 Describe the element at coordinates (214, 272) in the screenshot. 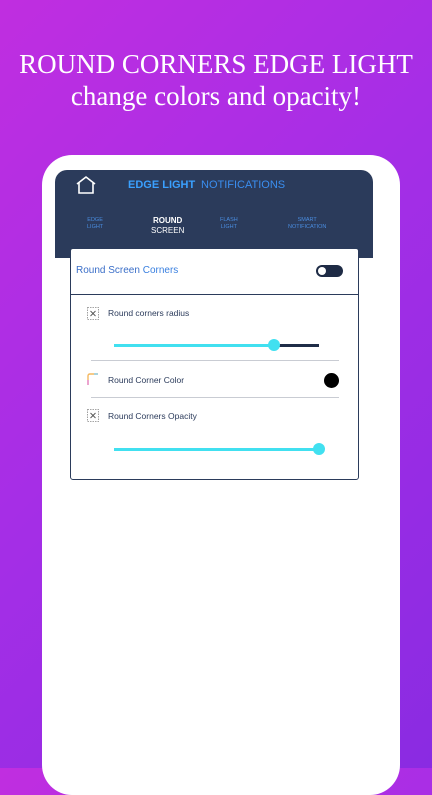

I see `card-header: Round Screen Corners` at that location.